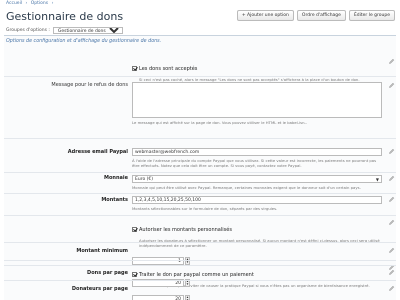  Describe the element at coordinates (257, 200) in the screenshot. I see `amounts-input: 1,2,3,4,5,10,15,20,25,50,100` at that location.